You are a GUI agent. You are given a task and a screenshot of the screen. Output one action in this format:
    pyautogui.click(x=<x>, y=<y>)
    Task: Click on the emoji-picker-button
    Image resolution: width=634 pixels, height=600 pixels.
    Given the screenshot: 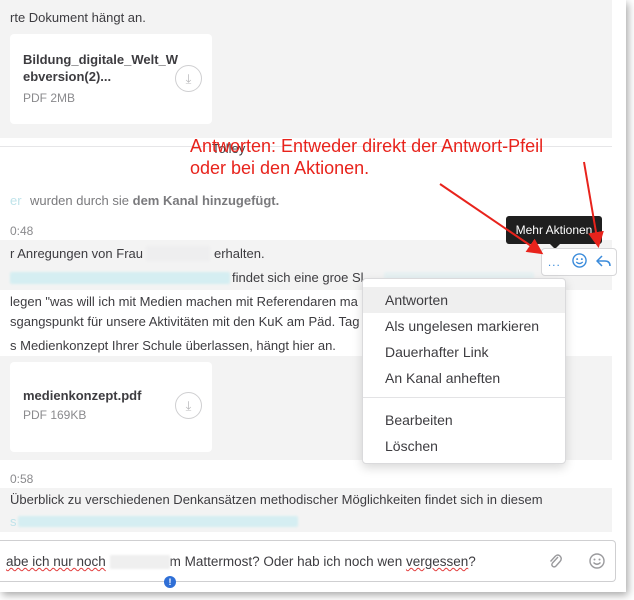 What is the action you would take?
    pyautogui.click(x=597, y=563)
    